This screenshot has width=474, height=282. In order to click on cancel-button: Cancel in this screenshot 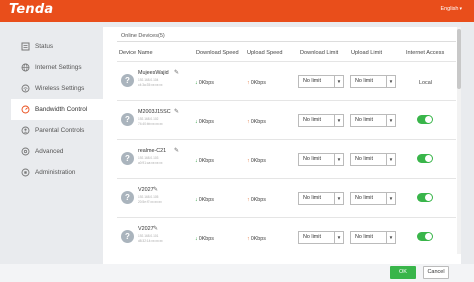, I will do `click(436, 272)`.